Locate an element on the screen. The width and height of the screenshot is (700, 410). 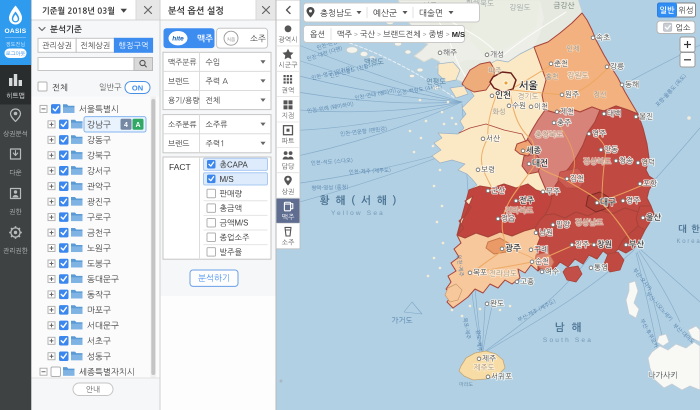
svg-text: Yellow Sea is located at coordinates (358, 213).